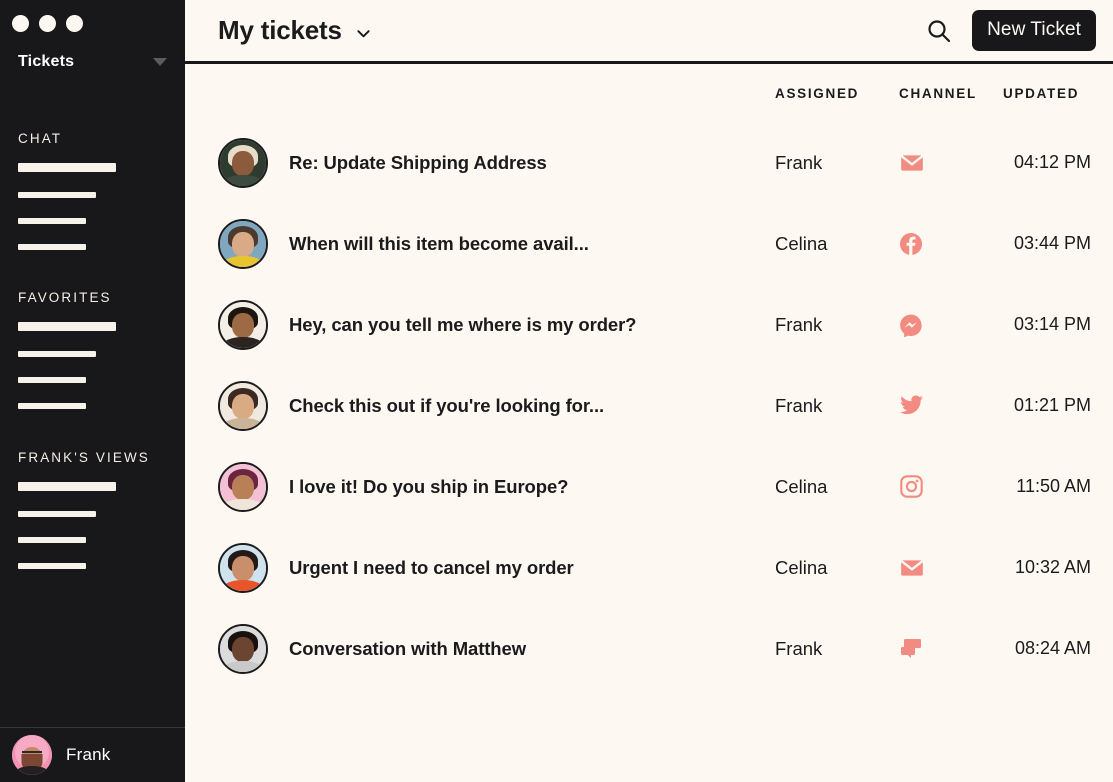  I want to click on ticket-updated: 08:24 AM, so click(1052, 648).